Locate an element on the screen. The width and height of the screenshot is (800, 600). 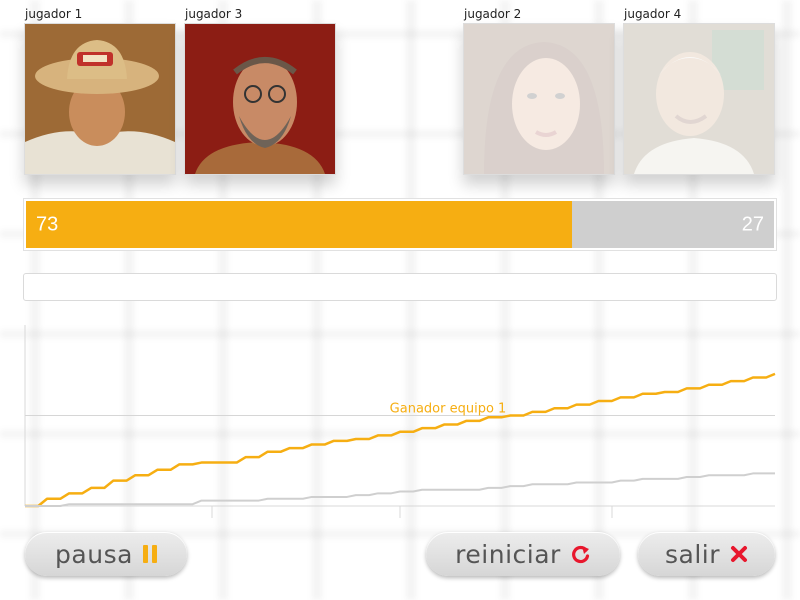
message-box is located at coordinates (400, 287).